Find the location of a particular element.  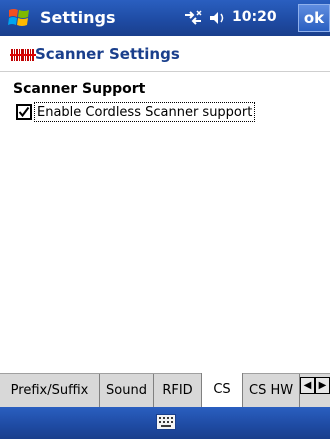

checkmark-icon is located at coordinates (24, 112).